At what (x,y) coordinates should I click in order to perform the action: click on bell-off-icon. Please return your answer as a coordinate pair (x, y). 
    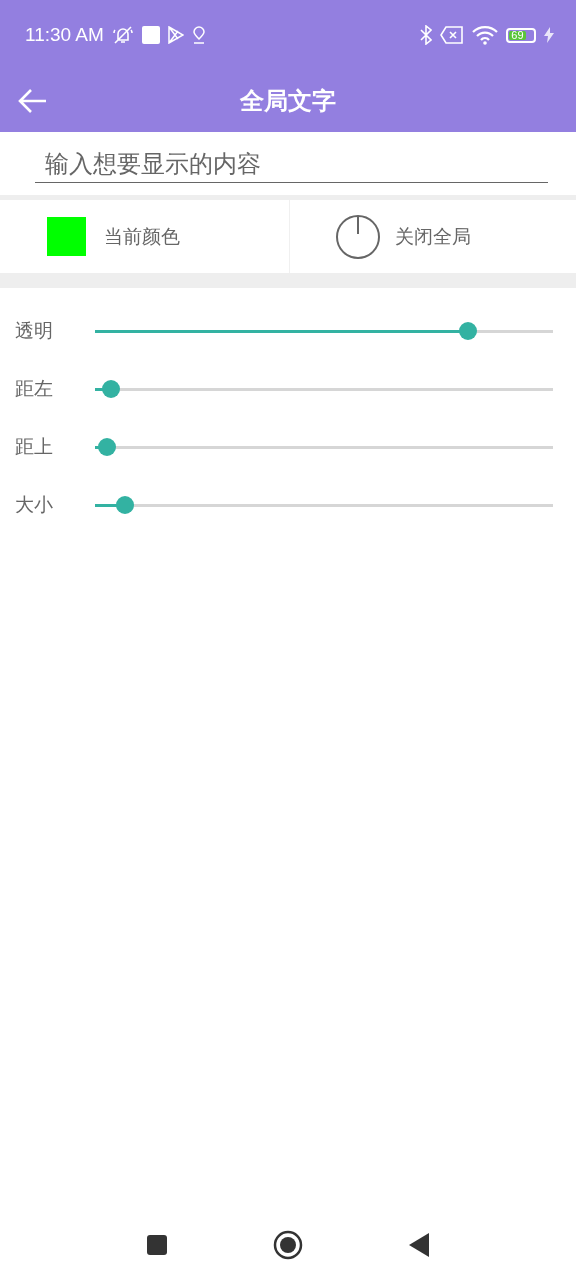
    Looking at the image, I should click on (122, 35).